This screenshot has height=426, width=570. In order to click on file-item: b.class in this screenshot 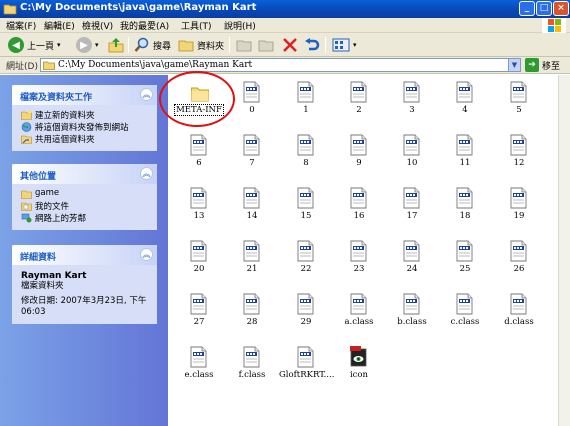, I will do `click(412, 317)`.